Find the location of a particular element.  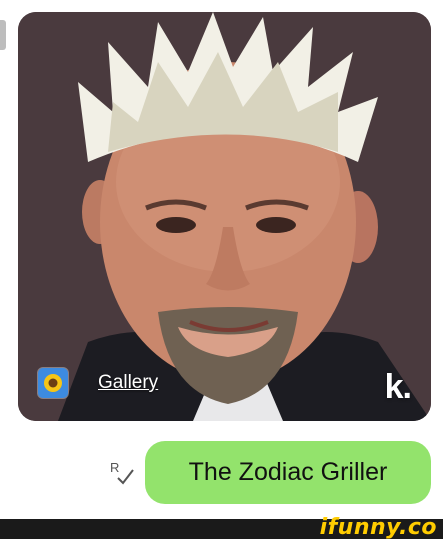

adjacent-element-edge is located at coordinates (3, 35).